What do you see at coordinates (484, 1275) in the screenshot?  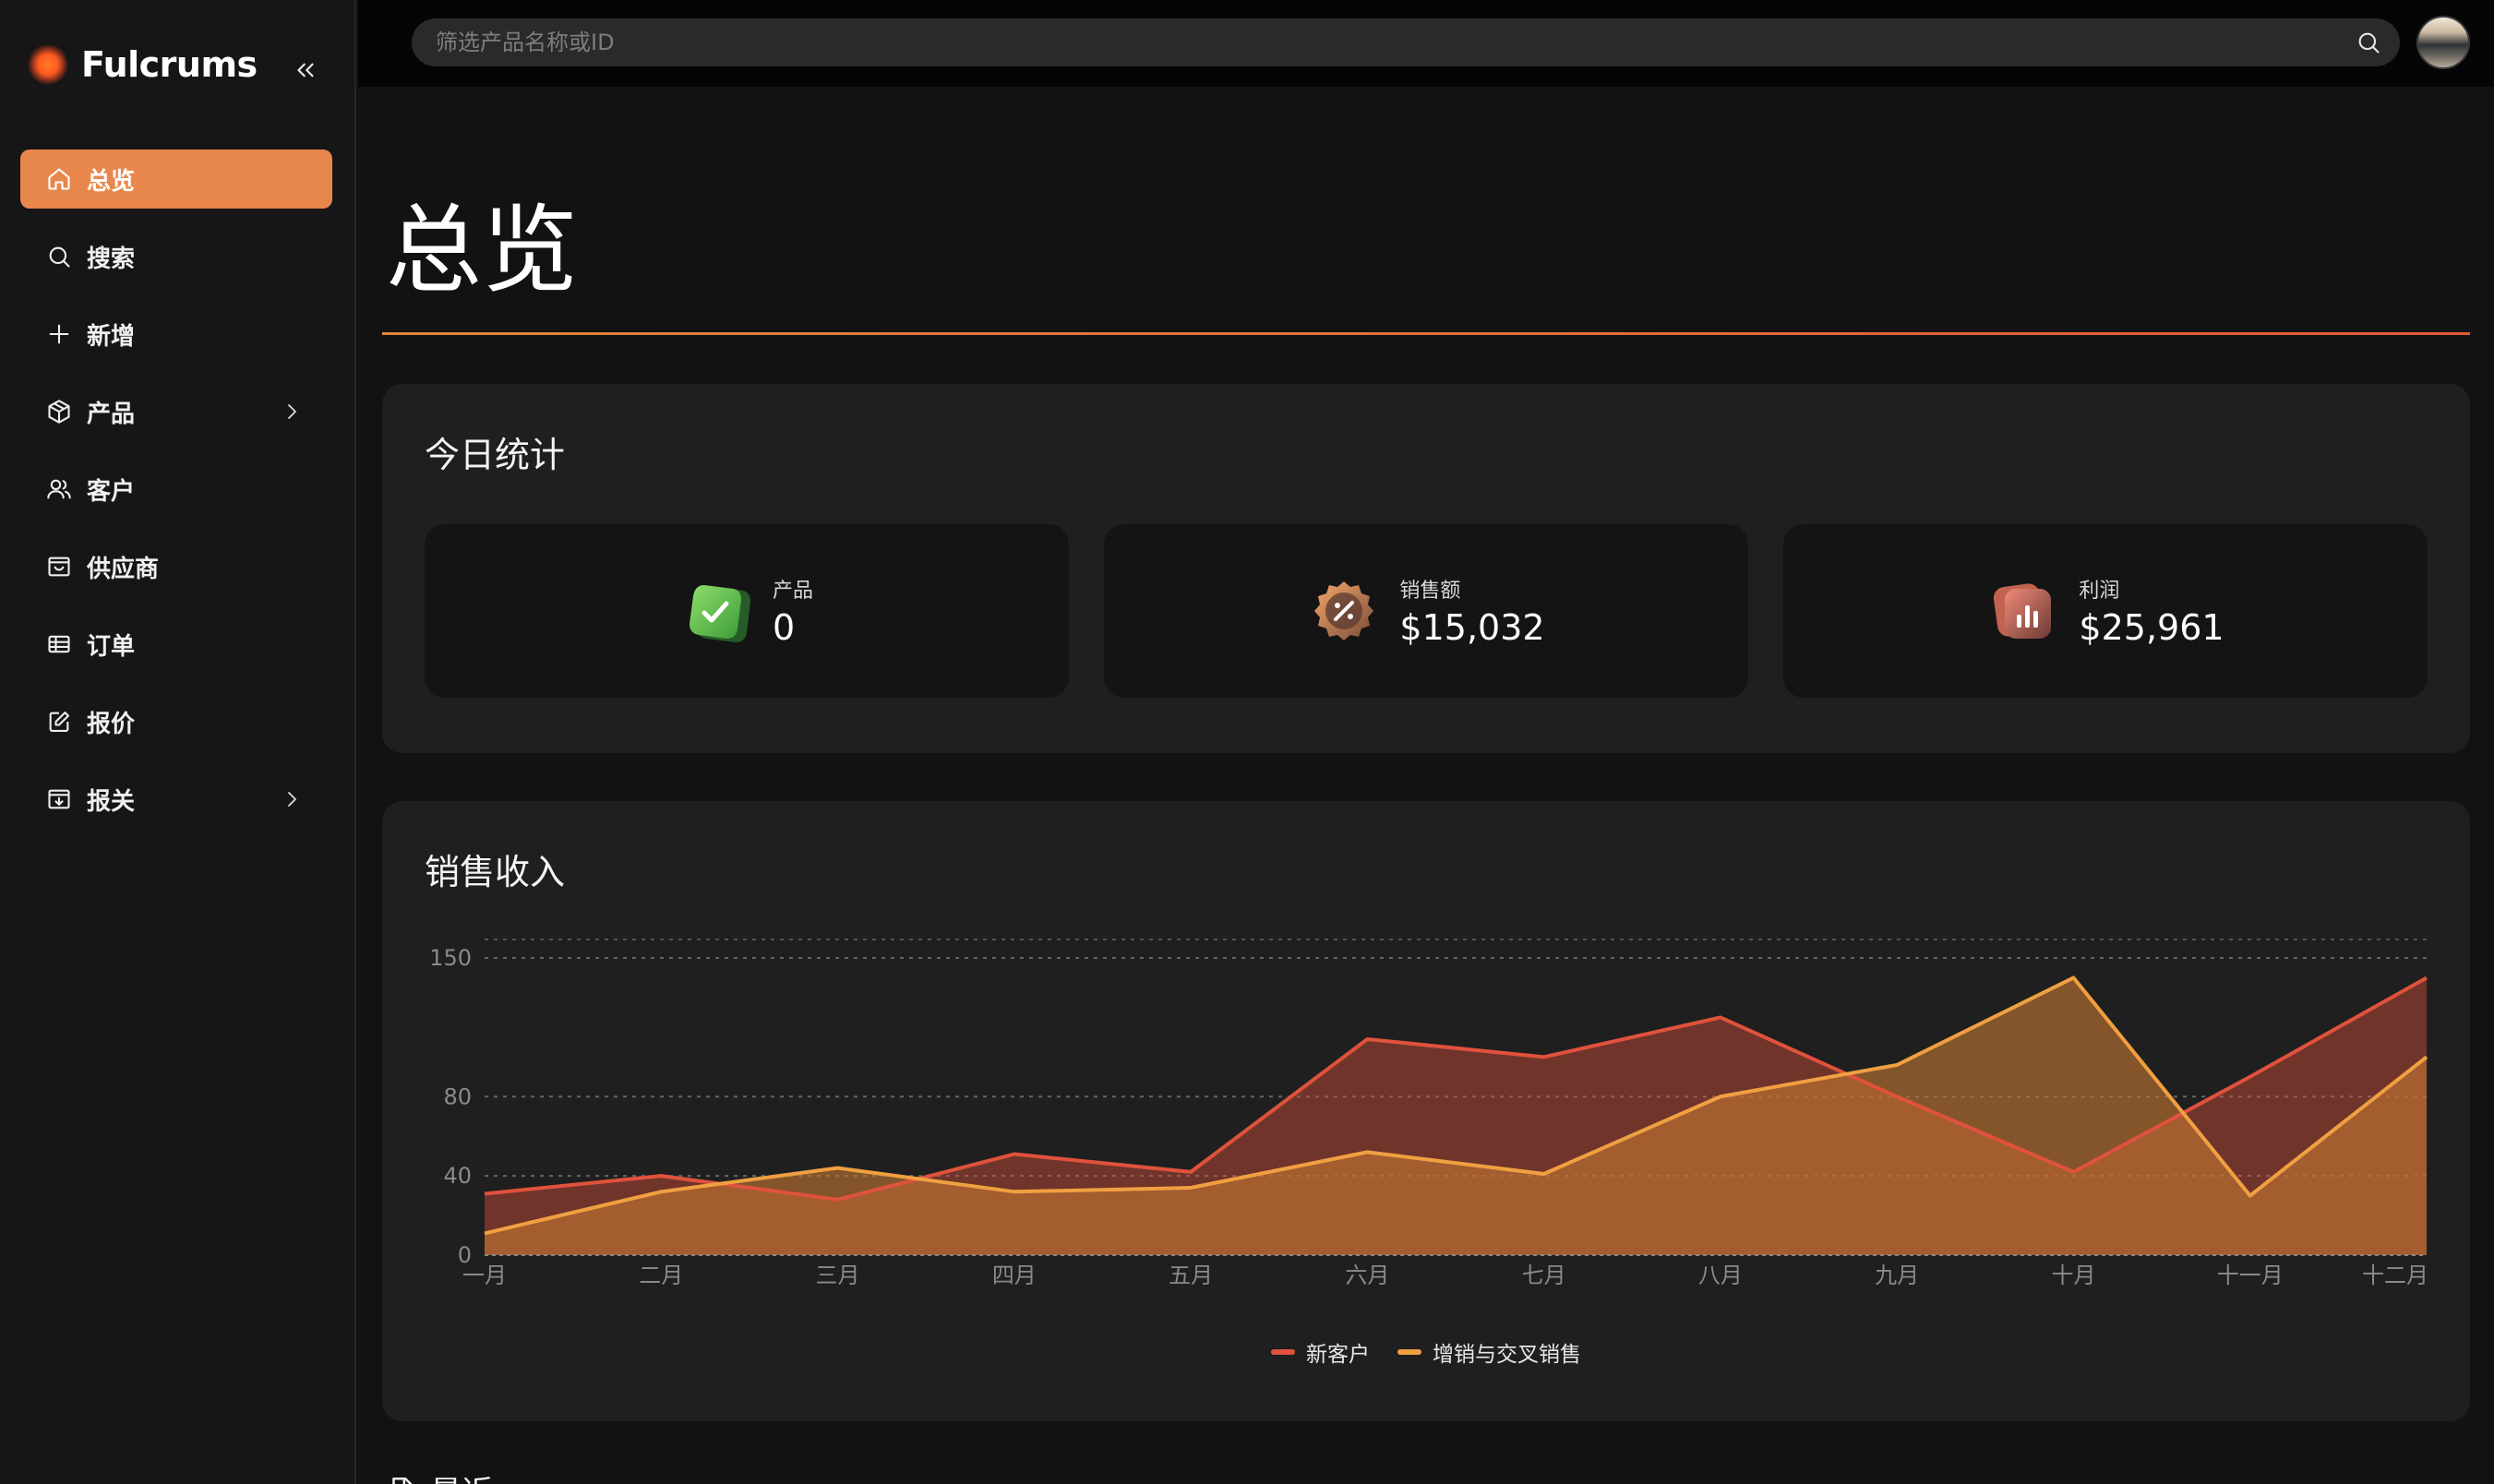 I see `x-tick-label: 一月` at bounding box center [484, 1275].